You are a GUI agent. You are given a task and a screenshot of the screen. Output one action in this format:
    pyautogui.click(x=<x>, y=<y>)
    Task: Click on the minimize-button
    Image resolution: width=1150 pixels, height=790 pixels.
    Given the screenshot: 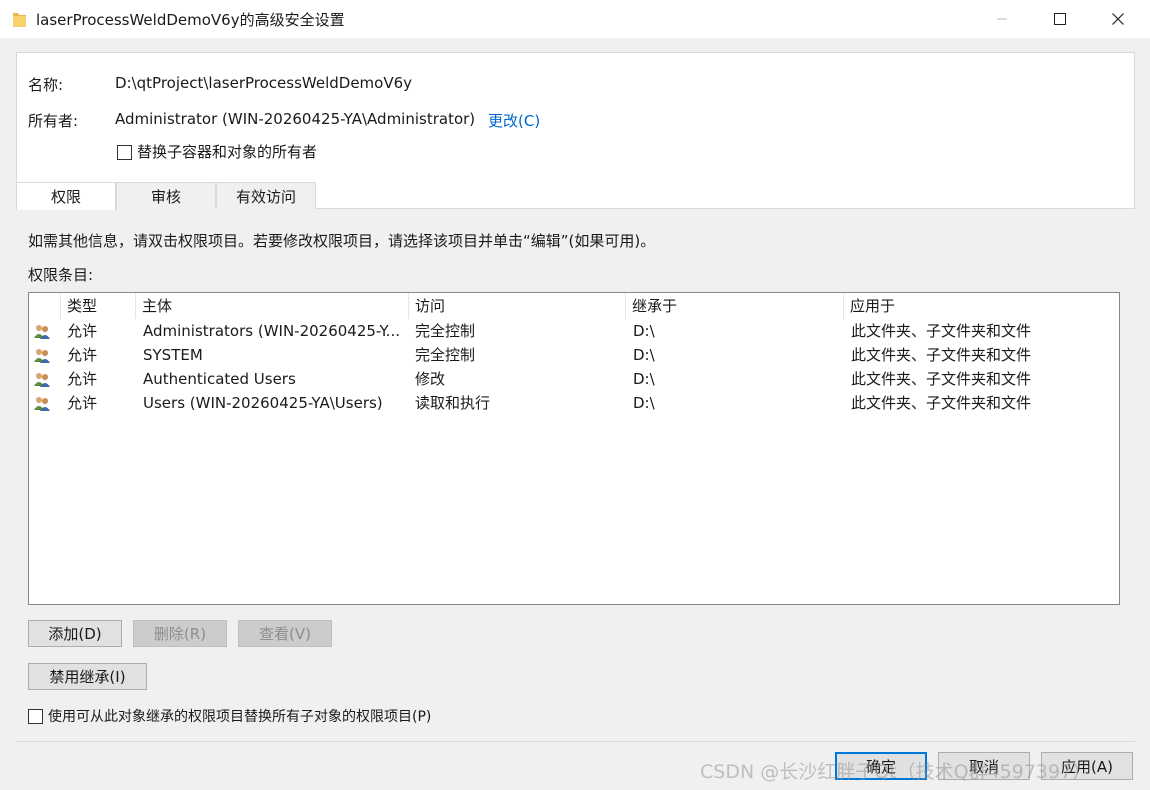 What is the action you would take?
    pyautogui.click(x=1002, y=19)
    